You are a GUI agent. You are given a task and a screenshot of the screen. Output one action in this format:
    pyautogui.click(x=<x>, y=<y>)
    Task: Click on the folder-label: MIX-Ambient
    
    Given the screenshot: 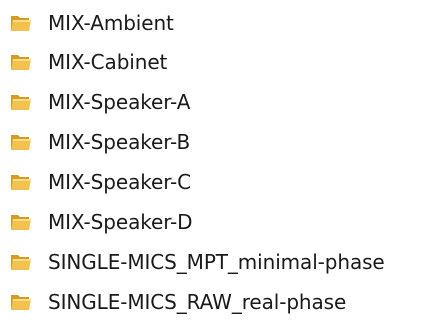 What is the action you would take?
    pyautogui.click(x=111, y=23)
    